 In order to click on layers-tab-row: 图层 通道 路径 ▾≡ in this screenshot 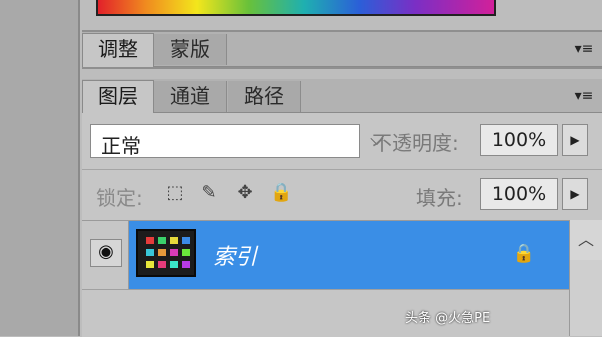, I will do `click(342, 96)`.